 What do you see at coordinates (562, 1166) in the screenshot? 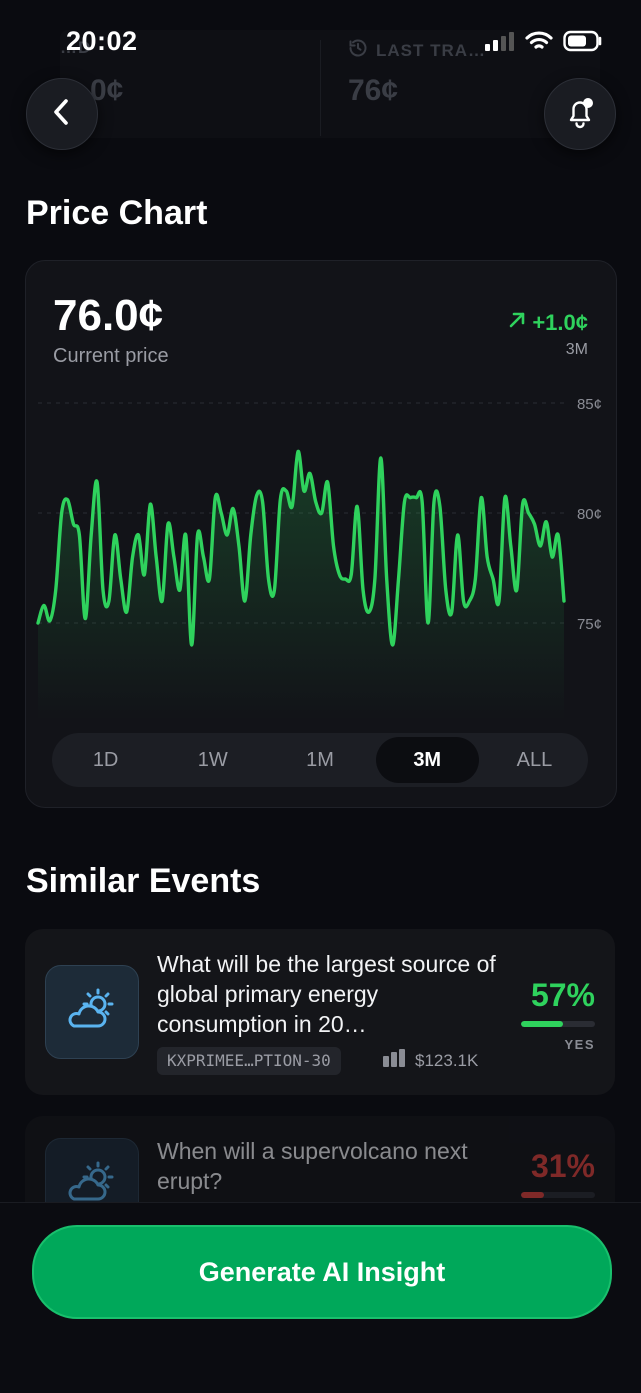
I see `event-yes-percent: 31%` at bounding box center [562, 1166].